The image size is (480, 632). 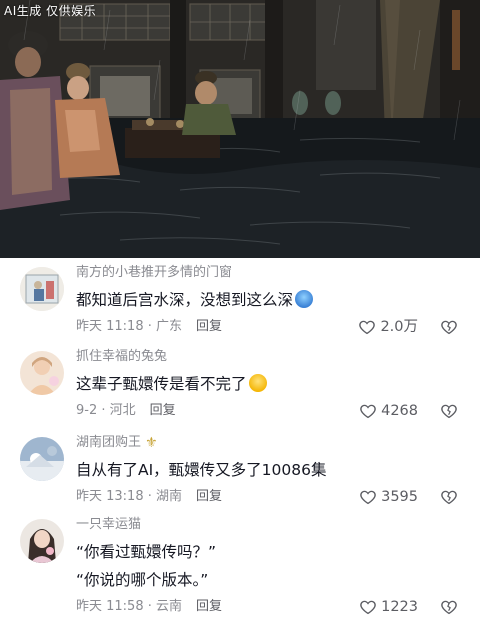 What do you see at coordinates (257, 383) in the screenshot?
I see `laughing-crying-face-emoji` at bounding box center [257, 383].